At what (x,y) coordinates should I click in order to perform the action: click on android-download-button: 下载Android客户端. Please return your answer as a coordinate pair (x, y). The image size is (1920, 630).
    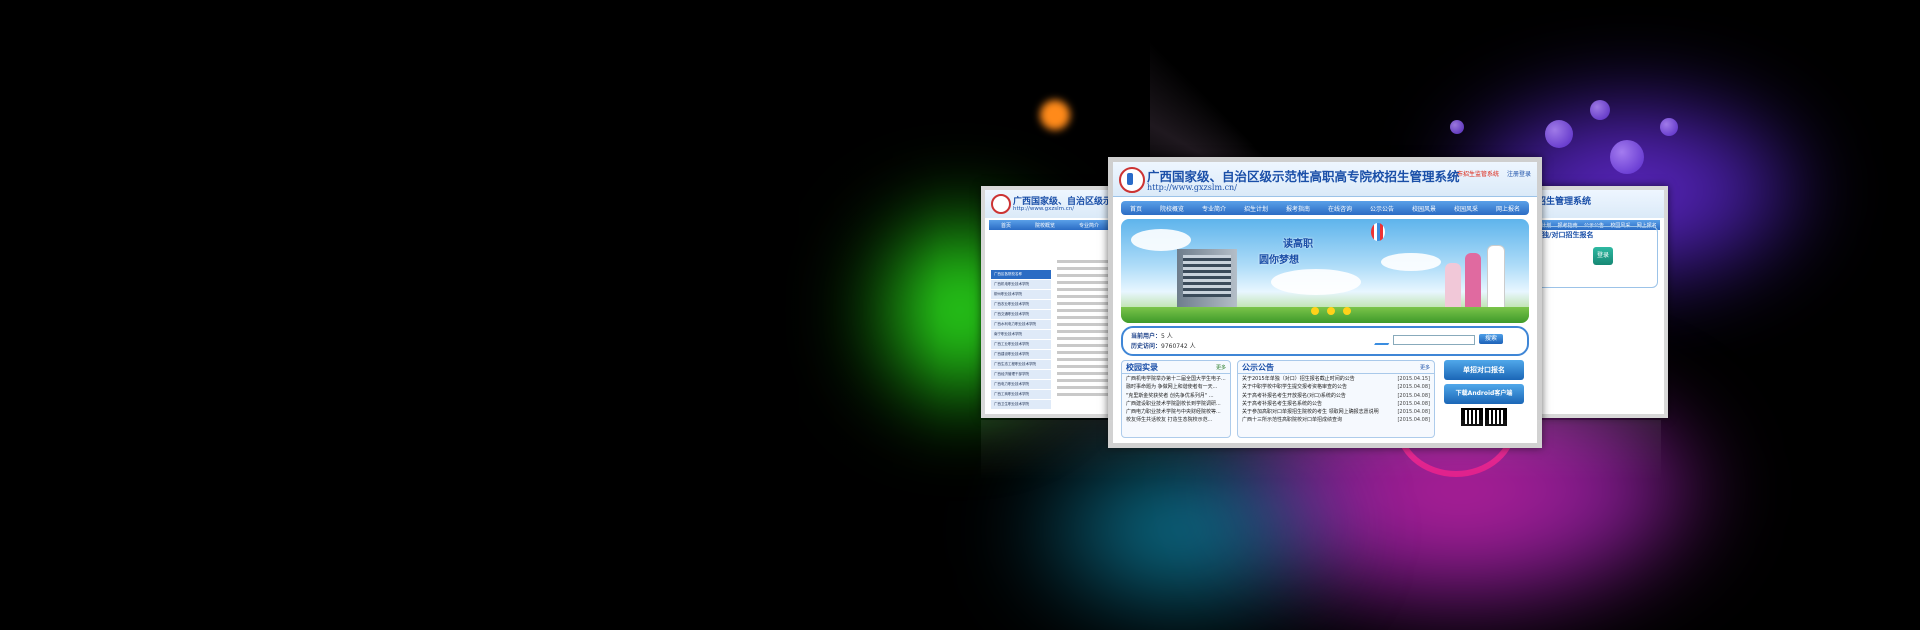
    Looking at the image, I should click on (1484, 394).